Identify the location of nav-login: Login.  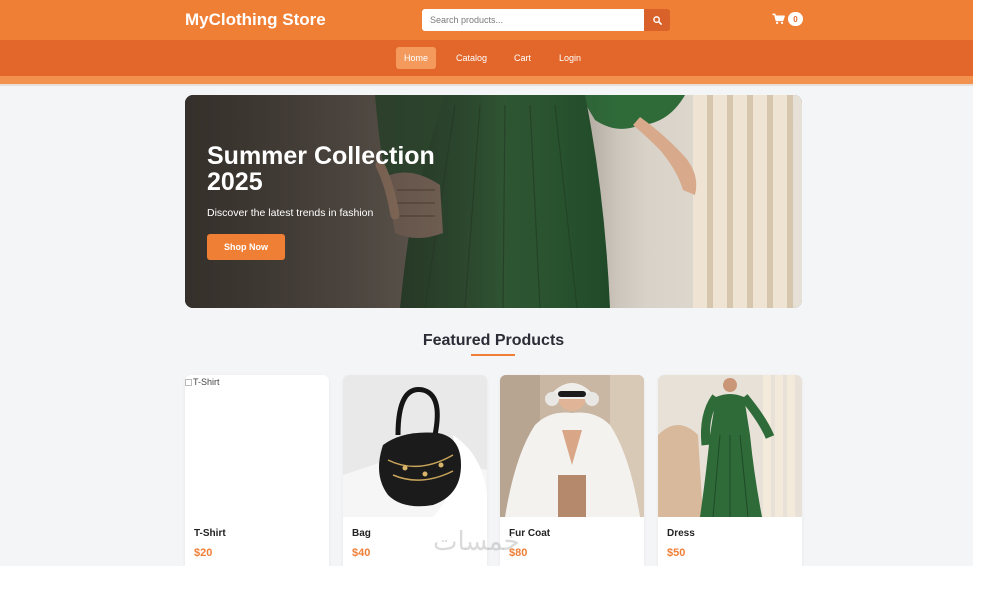
(570, 58).